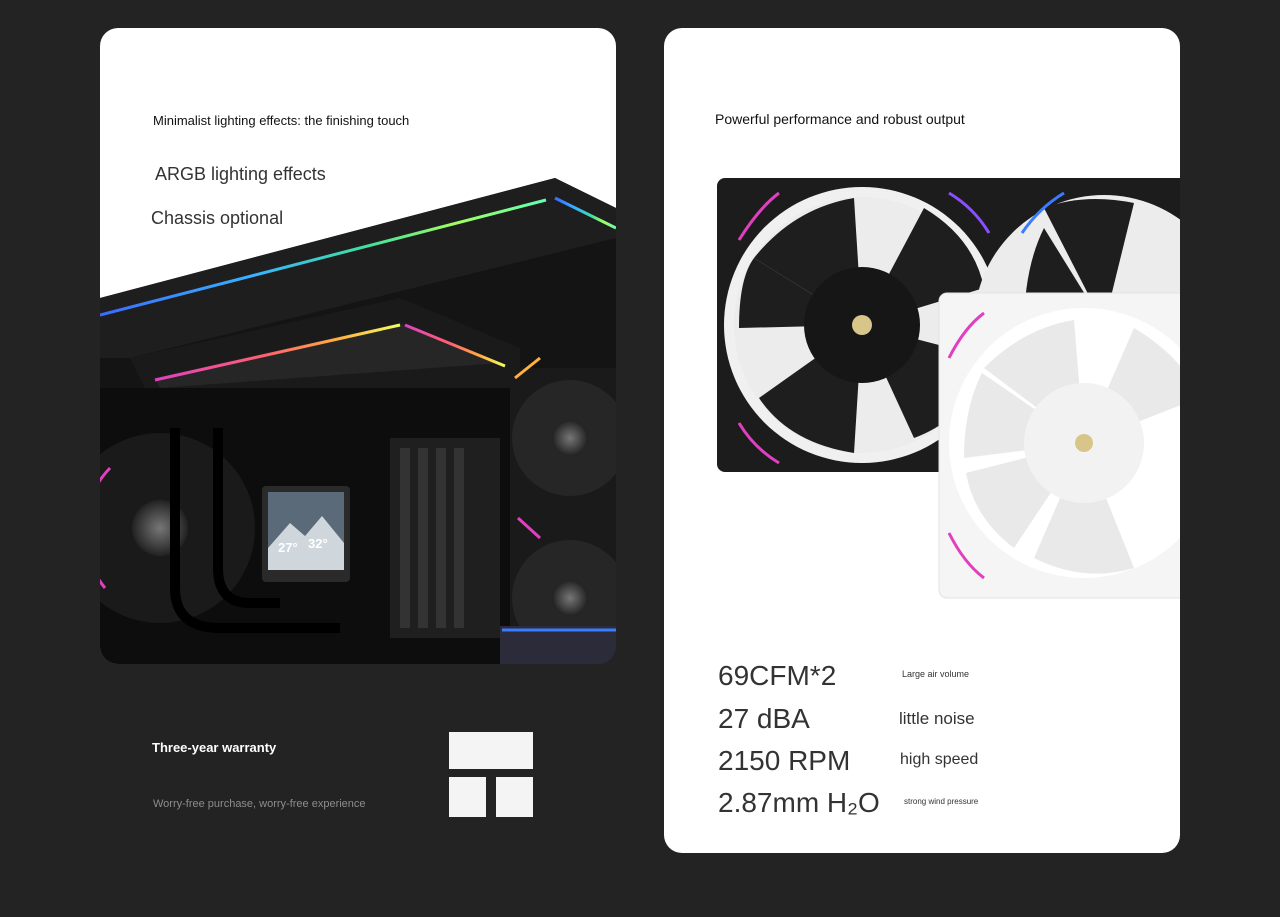  What do you see at coordinates (799, 802) in the screenshot?
I see `spec-pressure-value: 2.87mm H₂O` at bounding box center [799, 802].